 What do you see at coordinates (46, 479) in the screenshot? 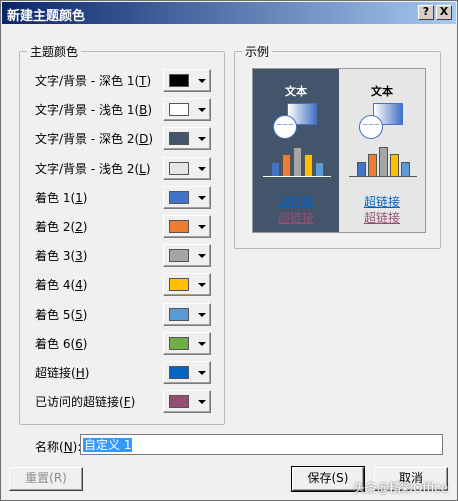
I see `reset-button: 重置(R)` at bounding box center [46, 479].